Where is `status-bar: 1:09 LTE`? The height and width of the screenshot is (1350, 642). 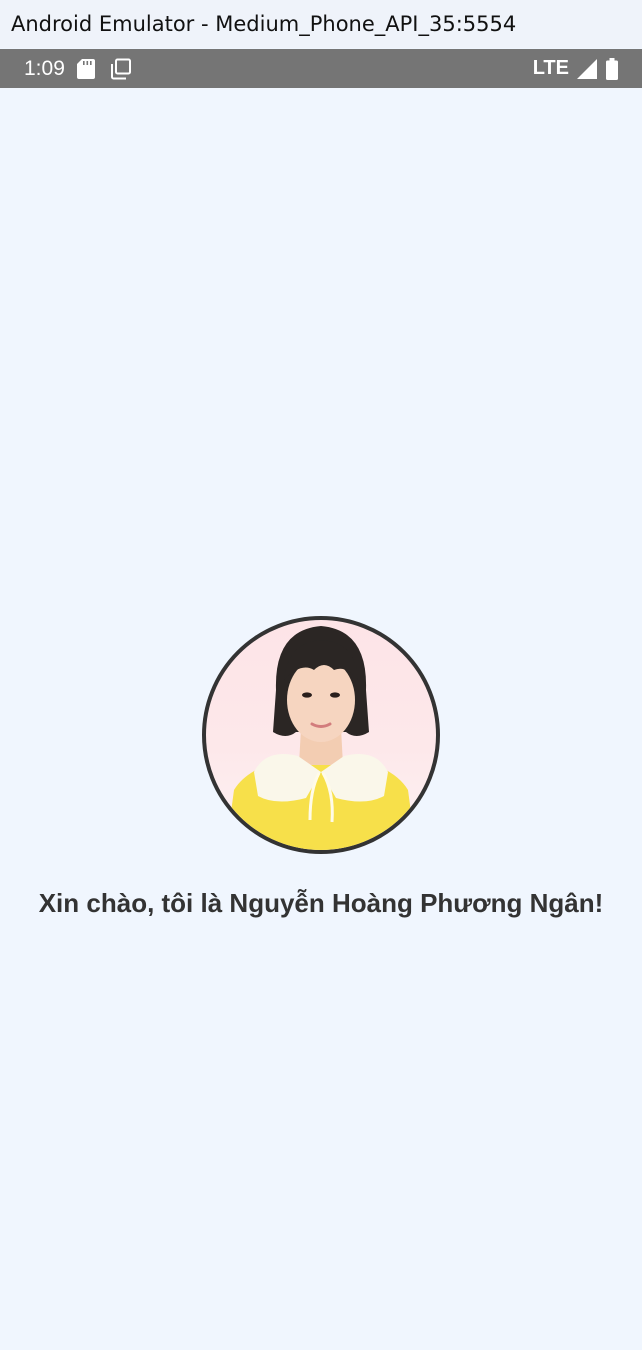 status-bar: 1:09 LTE is located at coordinates (321, 68).